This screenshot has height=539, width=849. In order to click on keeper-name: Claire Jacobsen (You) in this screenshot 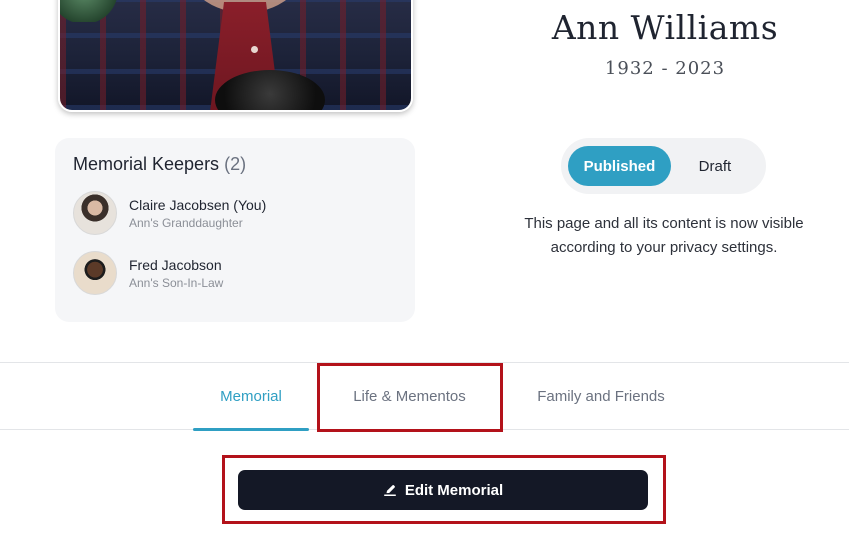, I will do `click(198, 204)`.